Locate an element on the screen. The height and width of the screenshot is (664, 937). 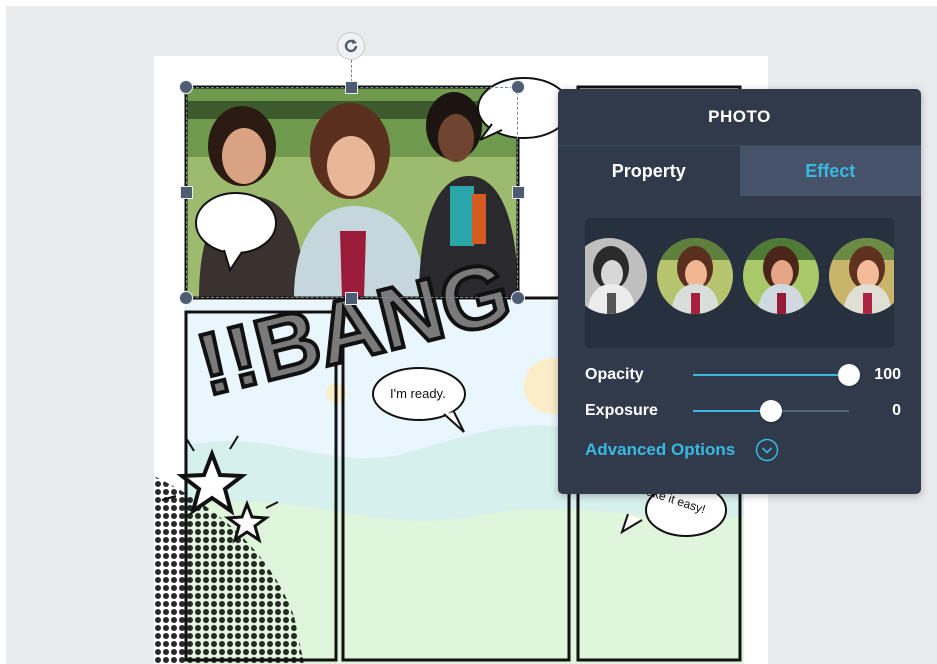
rotate-handle-icon is located at coordinates (351, 46).